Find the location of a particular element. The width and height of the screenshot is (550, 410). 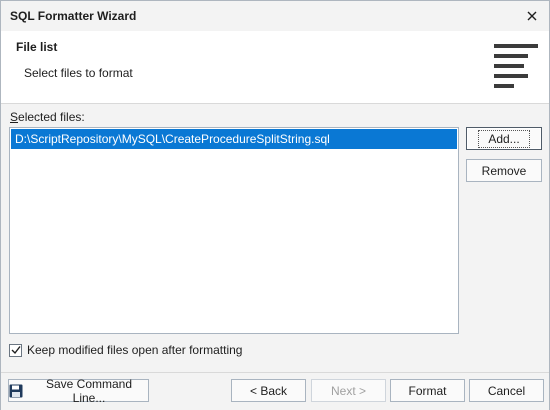

page-title: File list is located at coordinates (37, 47).